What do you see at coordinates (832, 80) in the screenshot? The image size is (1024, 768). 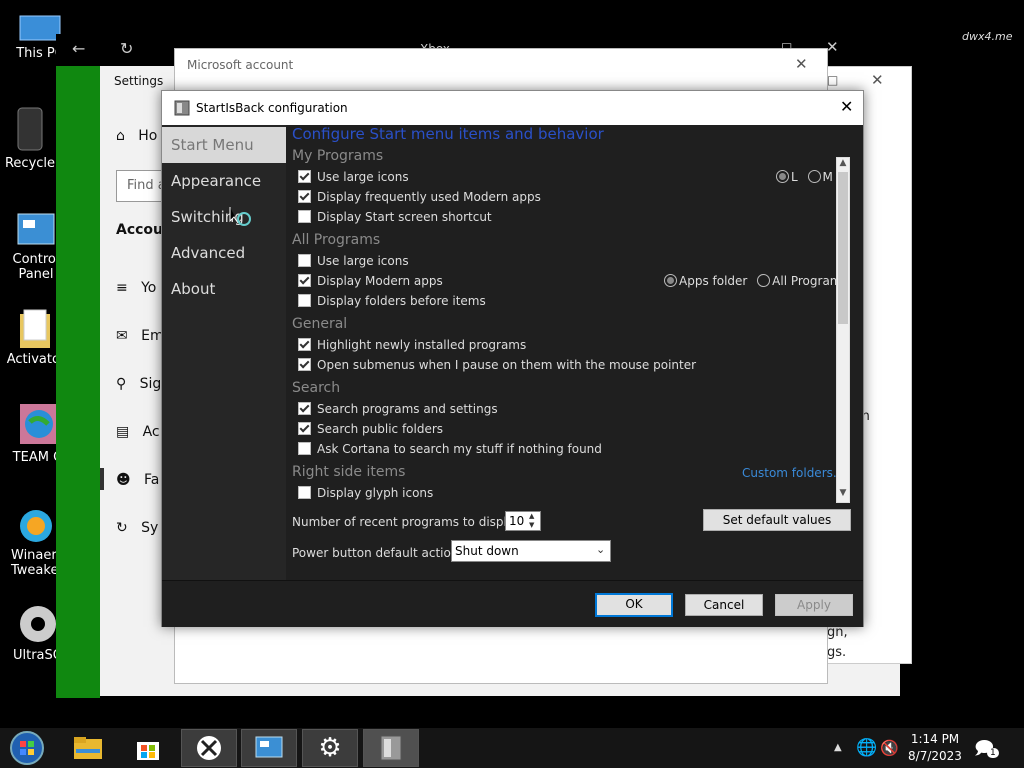 I see `maximize-icon: □` at bounding box center [832, 80].